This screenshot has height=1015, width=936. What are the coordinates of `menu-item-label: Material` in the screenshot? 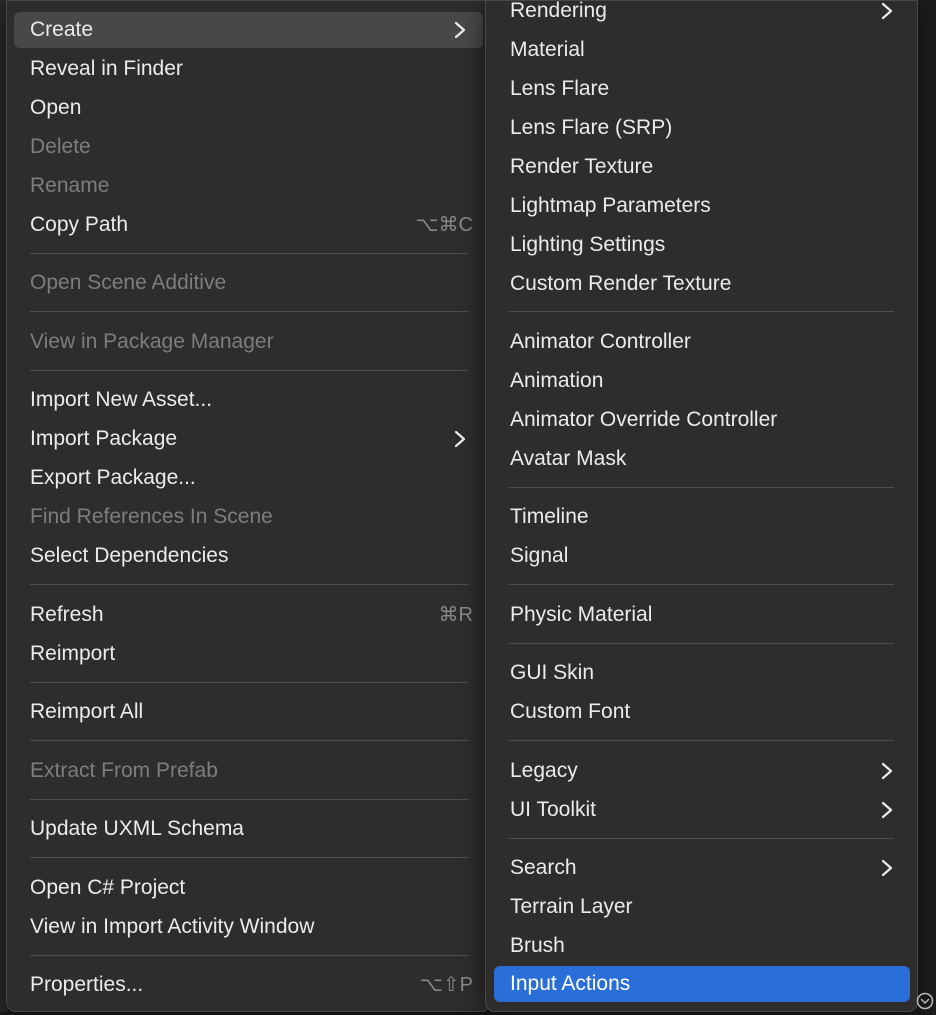 It's located at (547, 49).